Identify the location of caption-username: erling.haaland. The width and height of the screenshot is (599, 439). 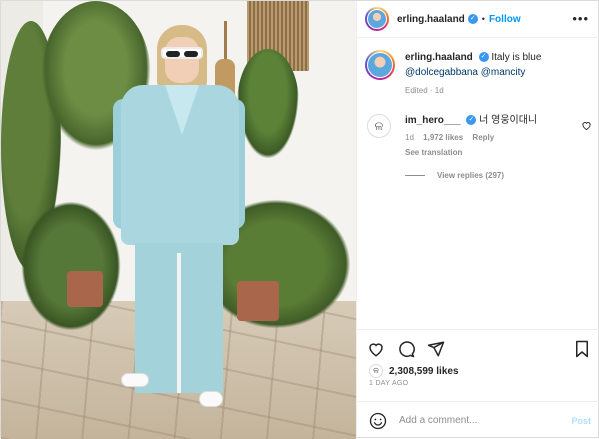
(439, 57).